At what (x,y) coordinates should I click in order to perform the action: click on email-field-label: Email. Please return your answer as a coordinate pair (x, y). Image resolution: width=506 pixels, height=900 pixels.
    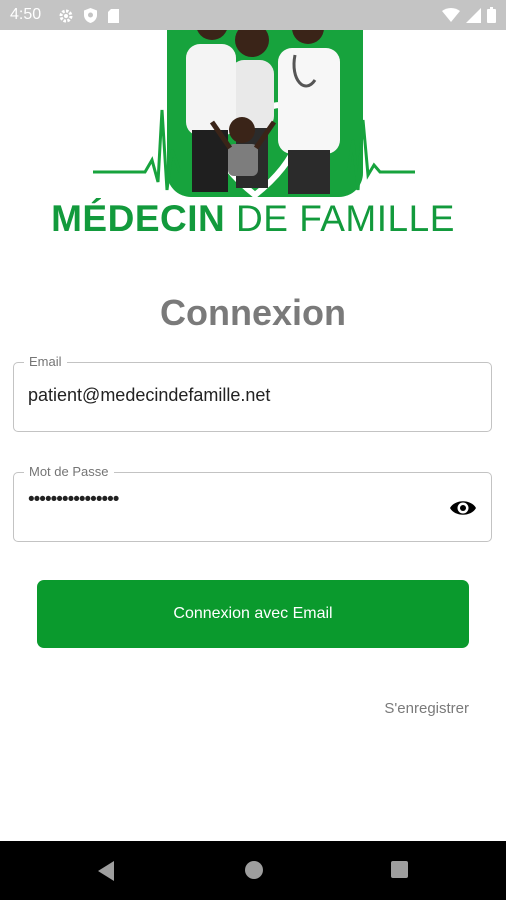
    Looking at the image, I should click on (45, 361).